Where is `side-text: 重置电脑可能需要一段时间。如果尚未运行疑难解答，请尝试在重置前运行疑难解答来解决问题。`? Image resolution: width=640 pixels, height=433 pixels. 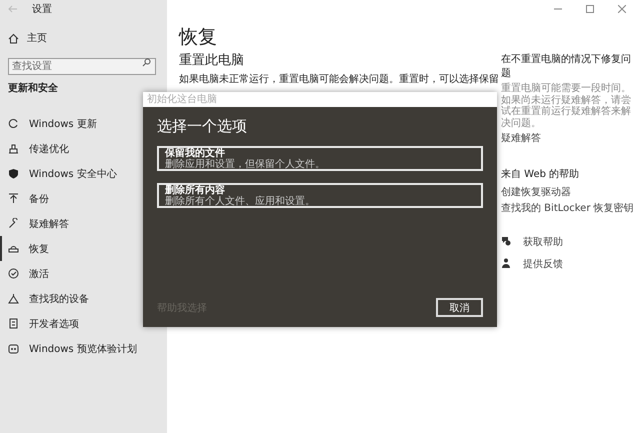 side-text: 重置电脑可能需要一段时间。如果尚未运行疑难解答，请尝试在重置前运行疑难解答来解决问题。 is located at coordinates (566, 106).